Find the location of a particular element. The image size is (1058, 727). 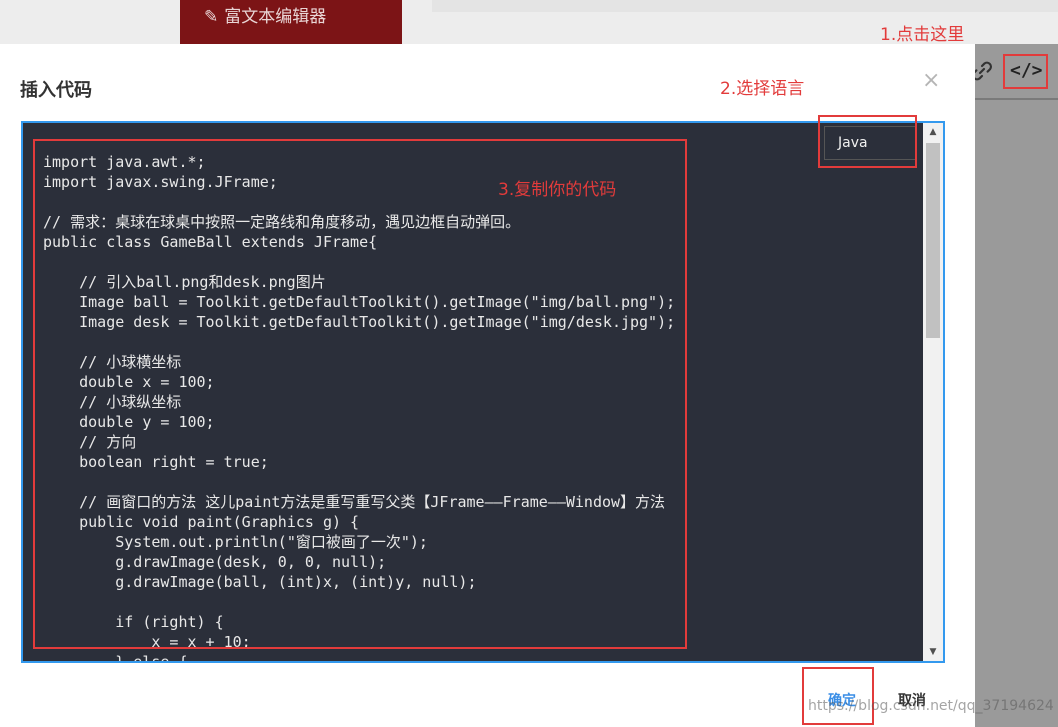

annotation-step-2: 2.选择语言 is located at coordinates (762, 89).